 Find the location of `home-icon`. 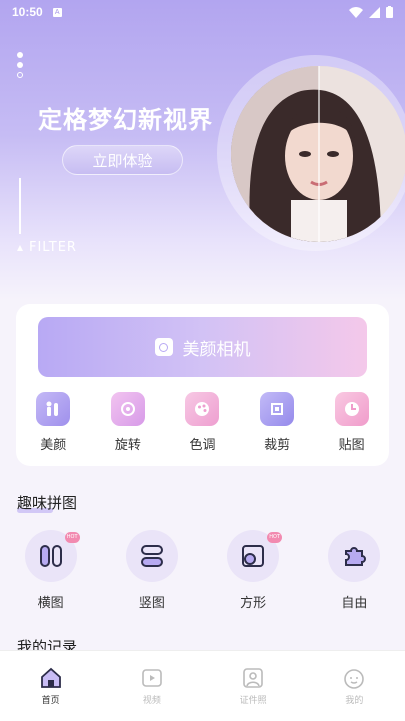

home-icon is located at coordinates (50, 677).